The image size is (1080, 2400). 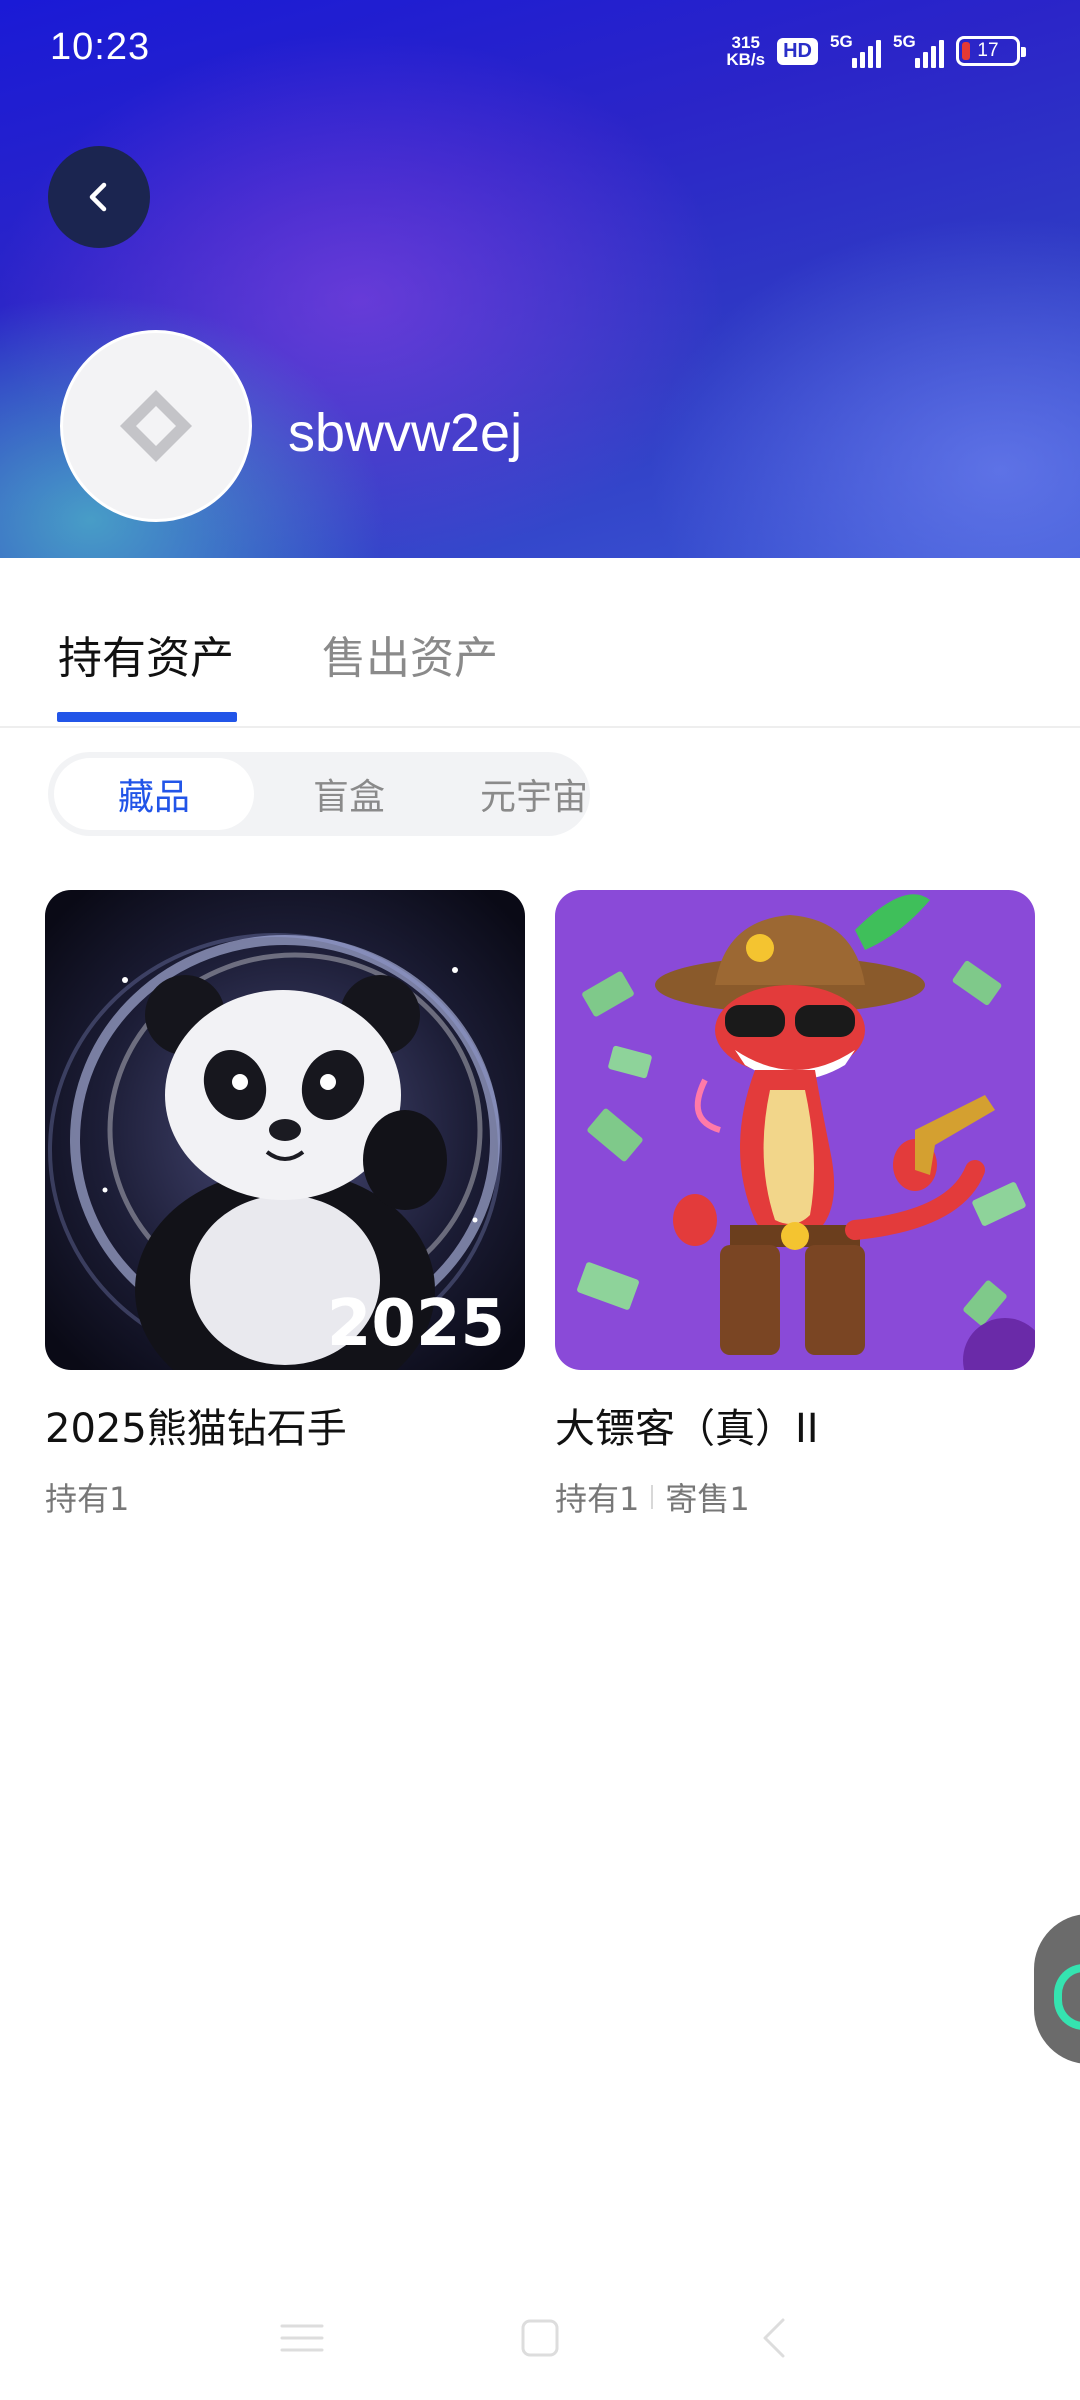 I want to click on asset-card: 大镖客（真）II 持有1 寄售1, so click(x=795, y=1205).